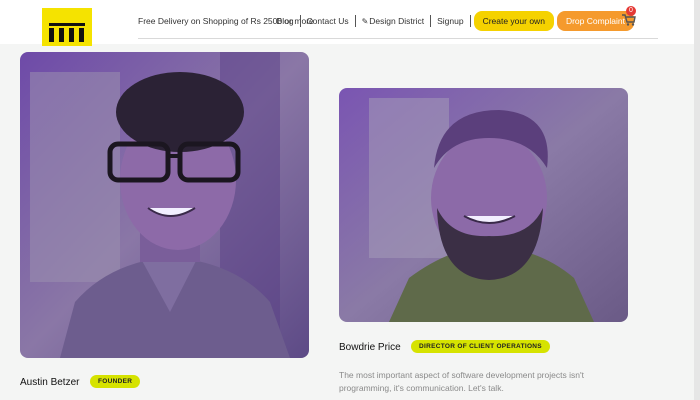 This screenshot has height=400, width=700. What do you see at coordinates (285, 21) in the screenshot?
I see `nav-blog-link: Blog` at bounding box center [285, 21].